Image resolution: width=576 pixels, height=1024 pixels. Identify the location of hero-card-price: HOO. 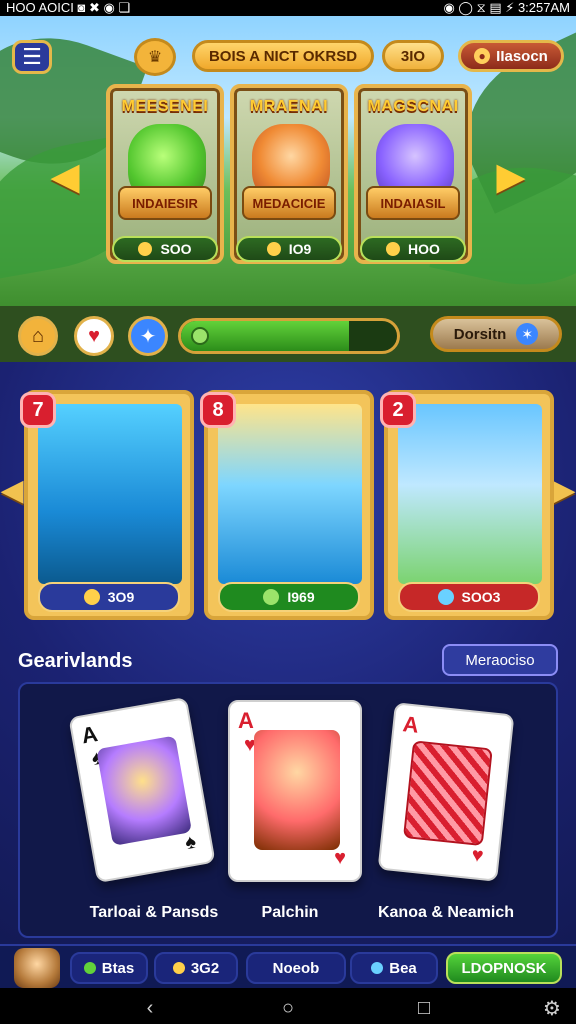
(413, 249).